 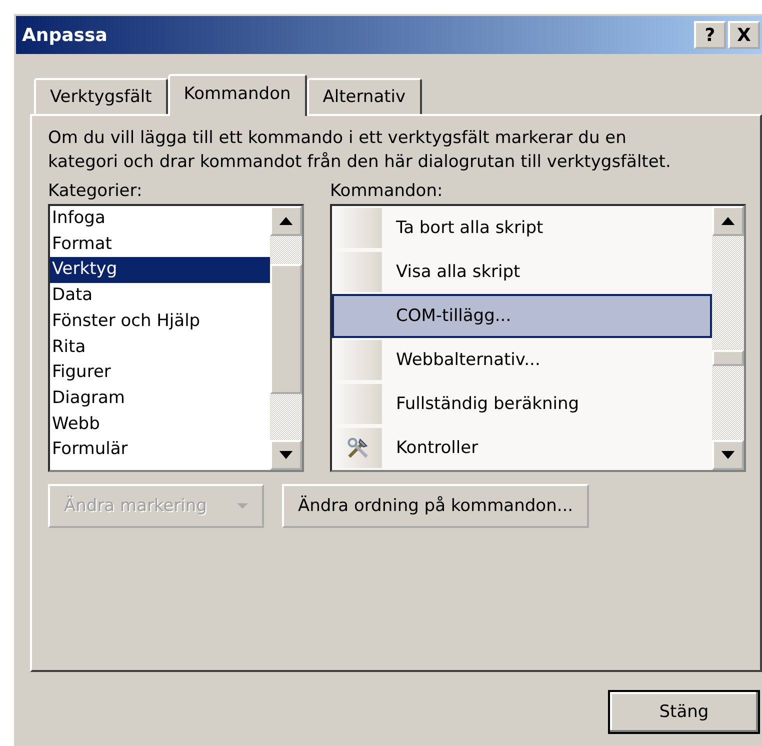 What do you see at coordinates (160, 425) in the screenshot?
I see `category-item: Webb` at bounding box center [160, 425].